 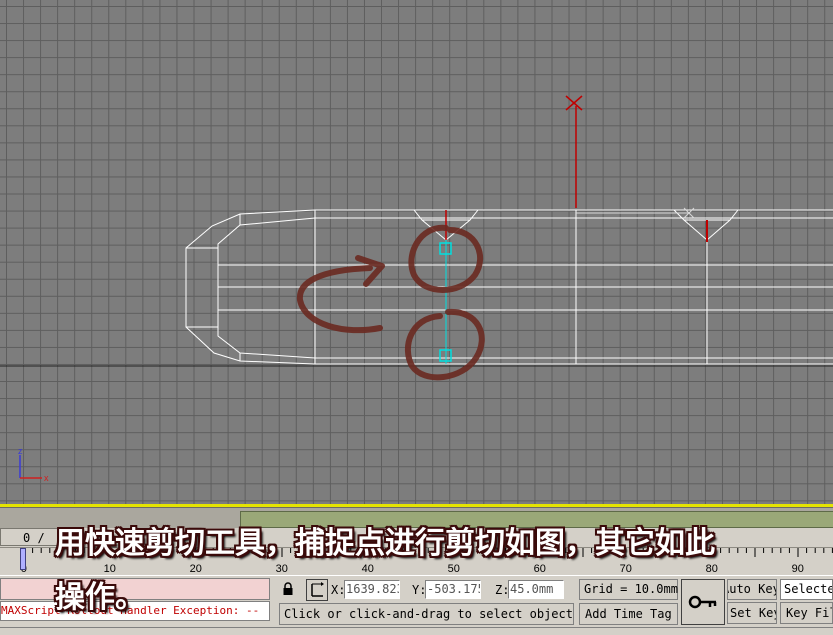 What do you see at coordinates (752, 613) in the screenshot?
I see `set-key-toggle: Set Key` at bounding box center [752, 613].